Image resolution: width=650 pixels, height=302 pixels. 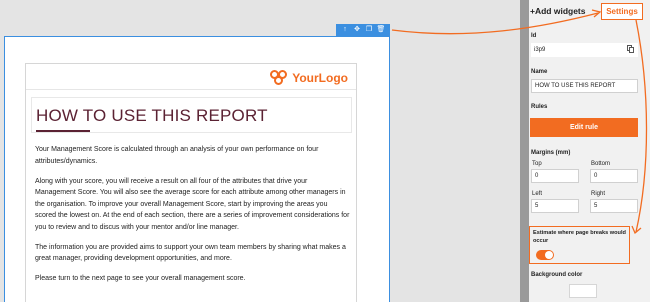 What do you see at coordinates (537, 194) in the screenshot?
I see `left-label: Left` at bounding box center [537, 194].